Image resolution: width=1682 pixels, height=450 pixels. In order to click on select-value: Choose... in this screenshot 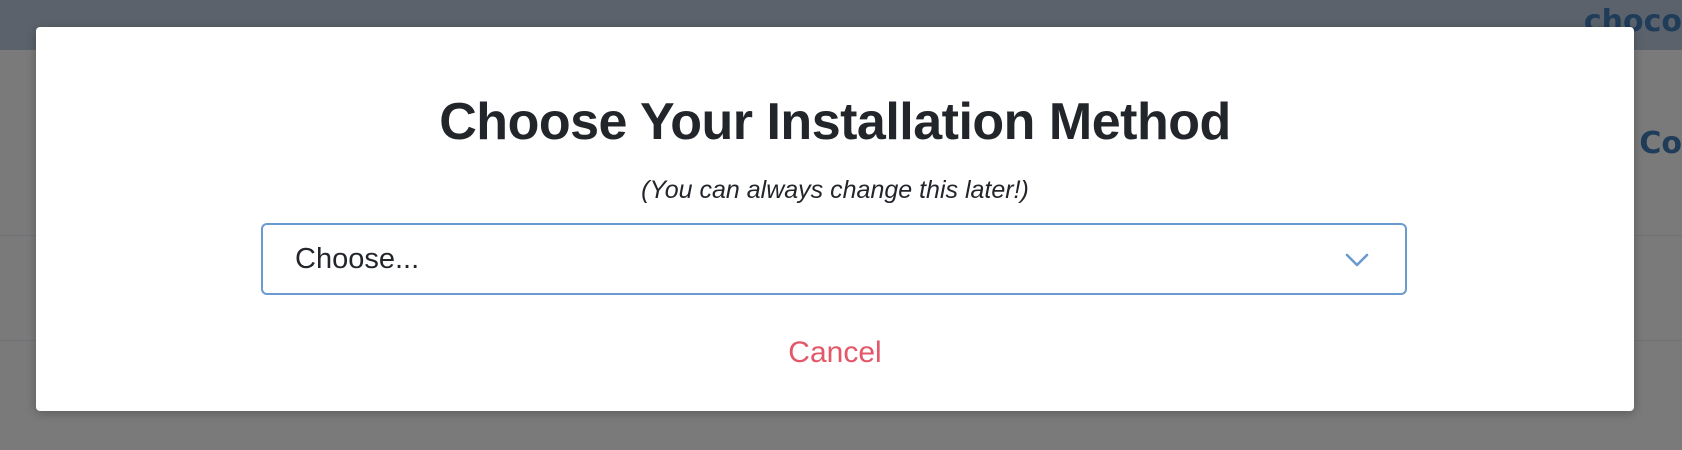, I will do `click(357, 259)`.